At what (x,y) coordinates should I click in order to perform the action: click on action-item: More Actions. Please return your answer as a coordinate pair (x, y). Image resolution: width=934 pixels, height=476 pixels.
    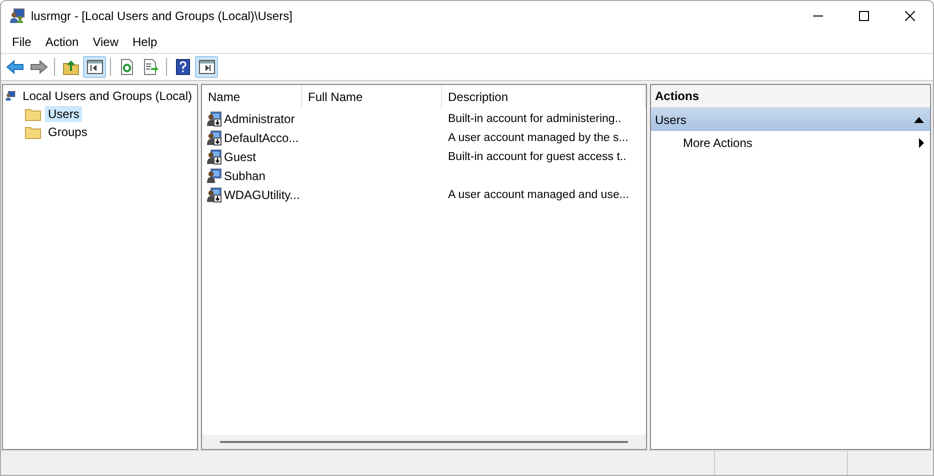
    Looking at the image, I should click on (790, 143).